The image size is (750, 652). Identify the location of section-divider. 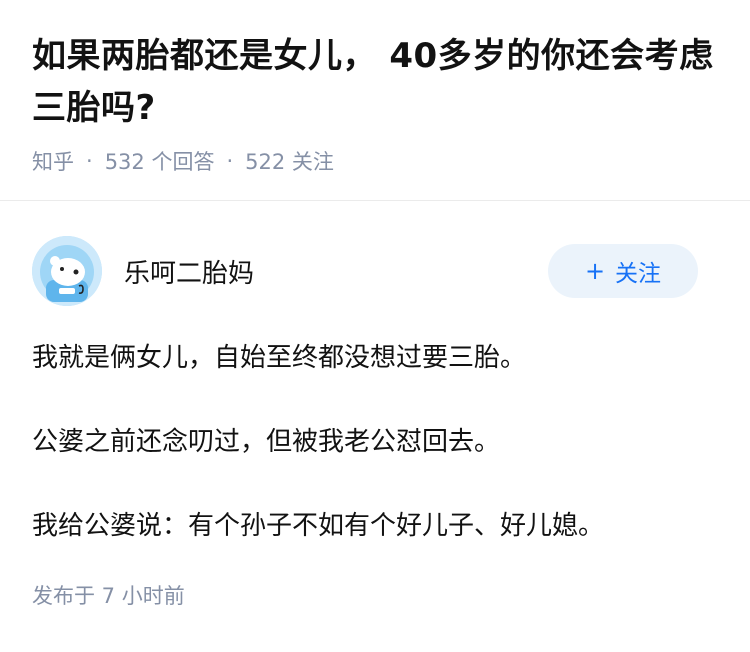
(375, 200).